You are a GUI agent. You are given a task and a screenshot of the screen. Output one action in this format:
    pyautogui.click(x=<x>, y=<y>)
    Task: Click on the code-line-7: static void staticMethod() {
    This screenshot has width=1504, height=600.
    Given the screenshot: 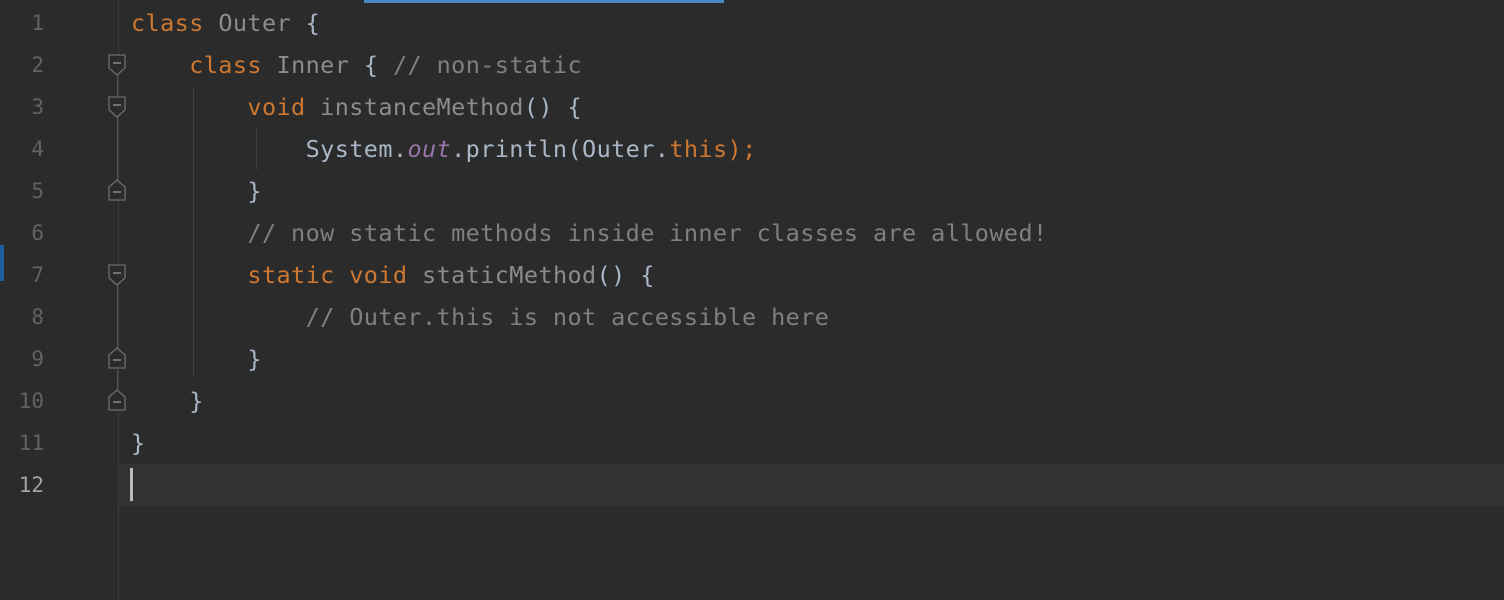 What is the action you would take?
    pyautogui.click(x=393, y=275)
    